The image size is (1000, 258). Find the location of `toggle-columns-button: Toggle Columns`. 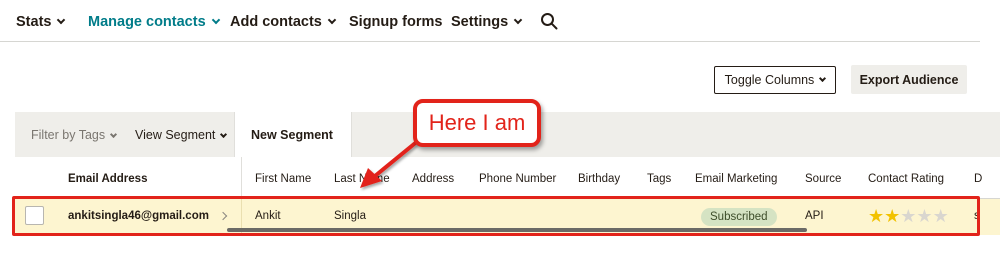

toggle-columns-button: Toggle Columns is located at coordinates (775, 80).